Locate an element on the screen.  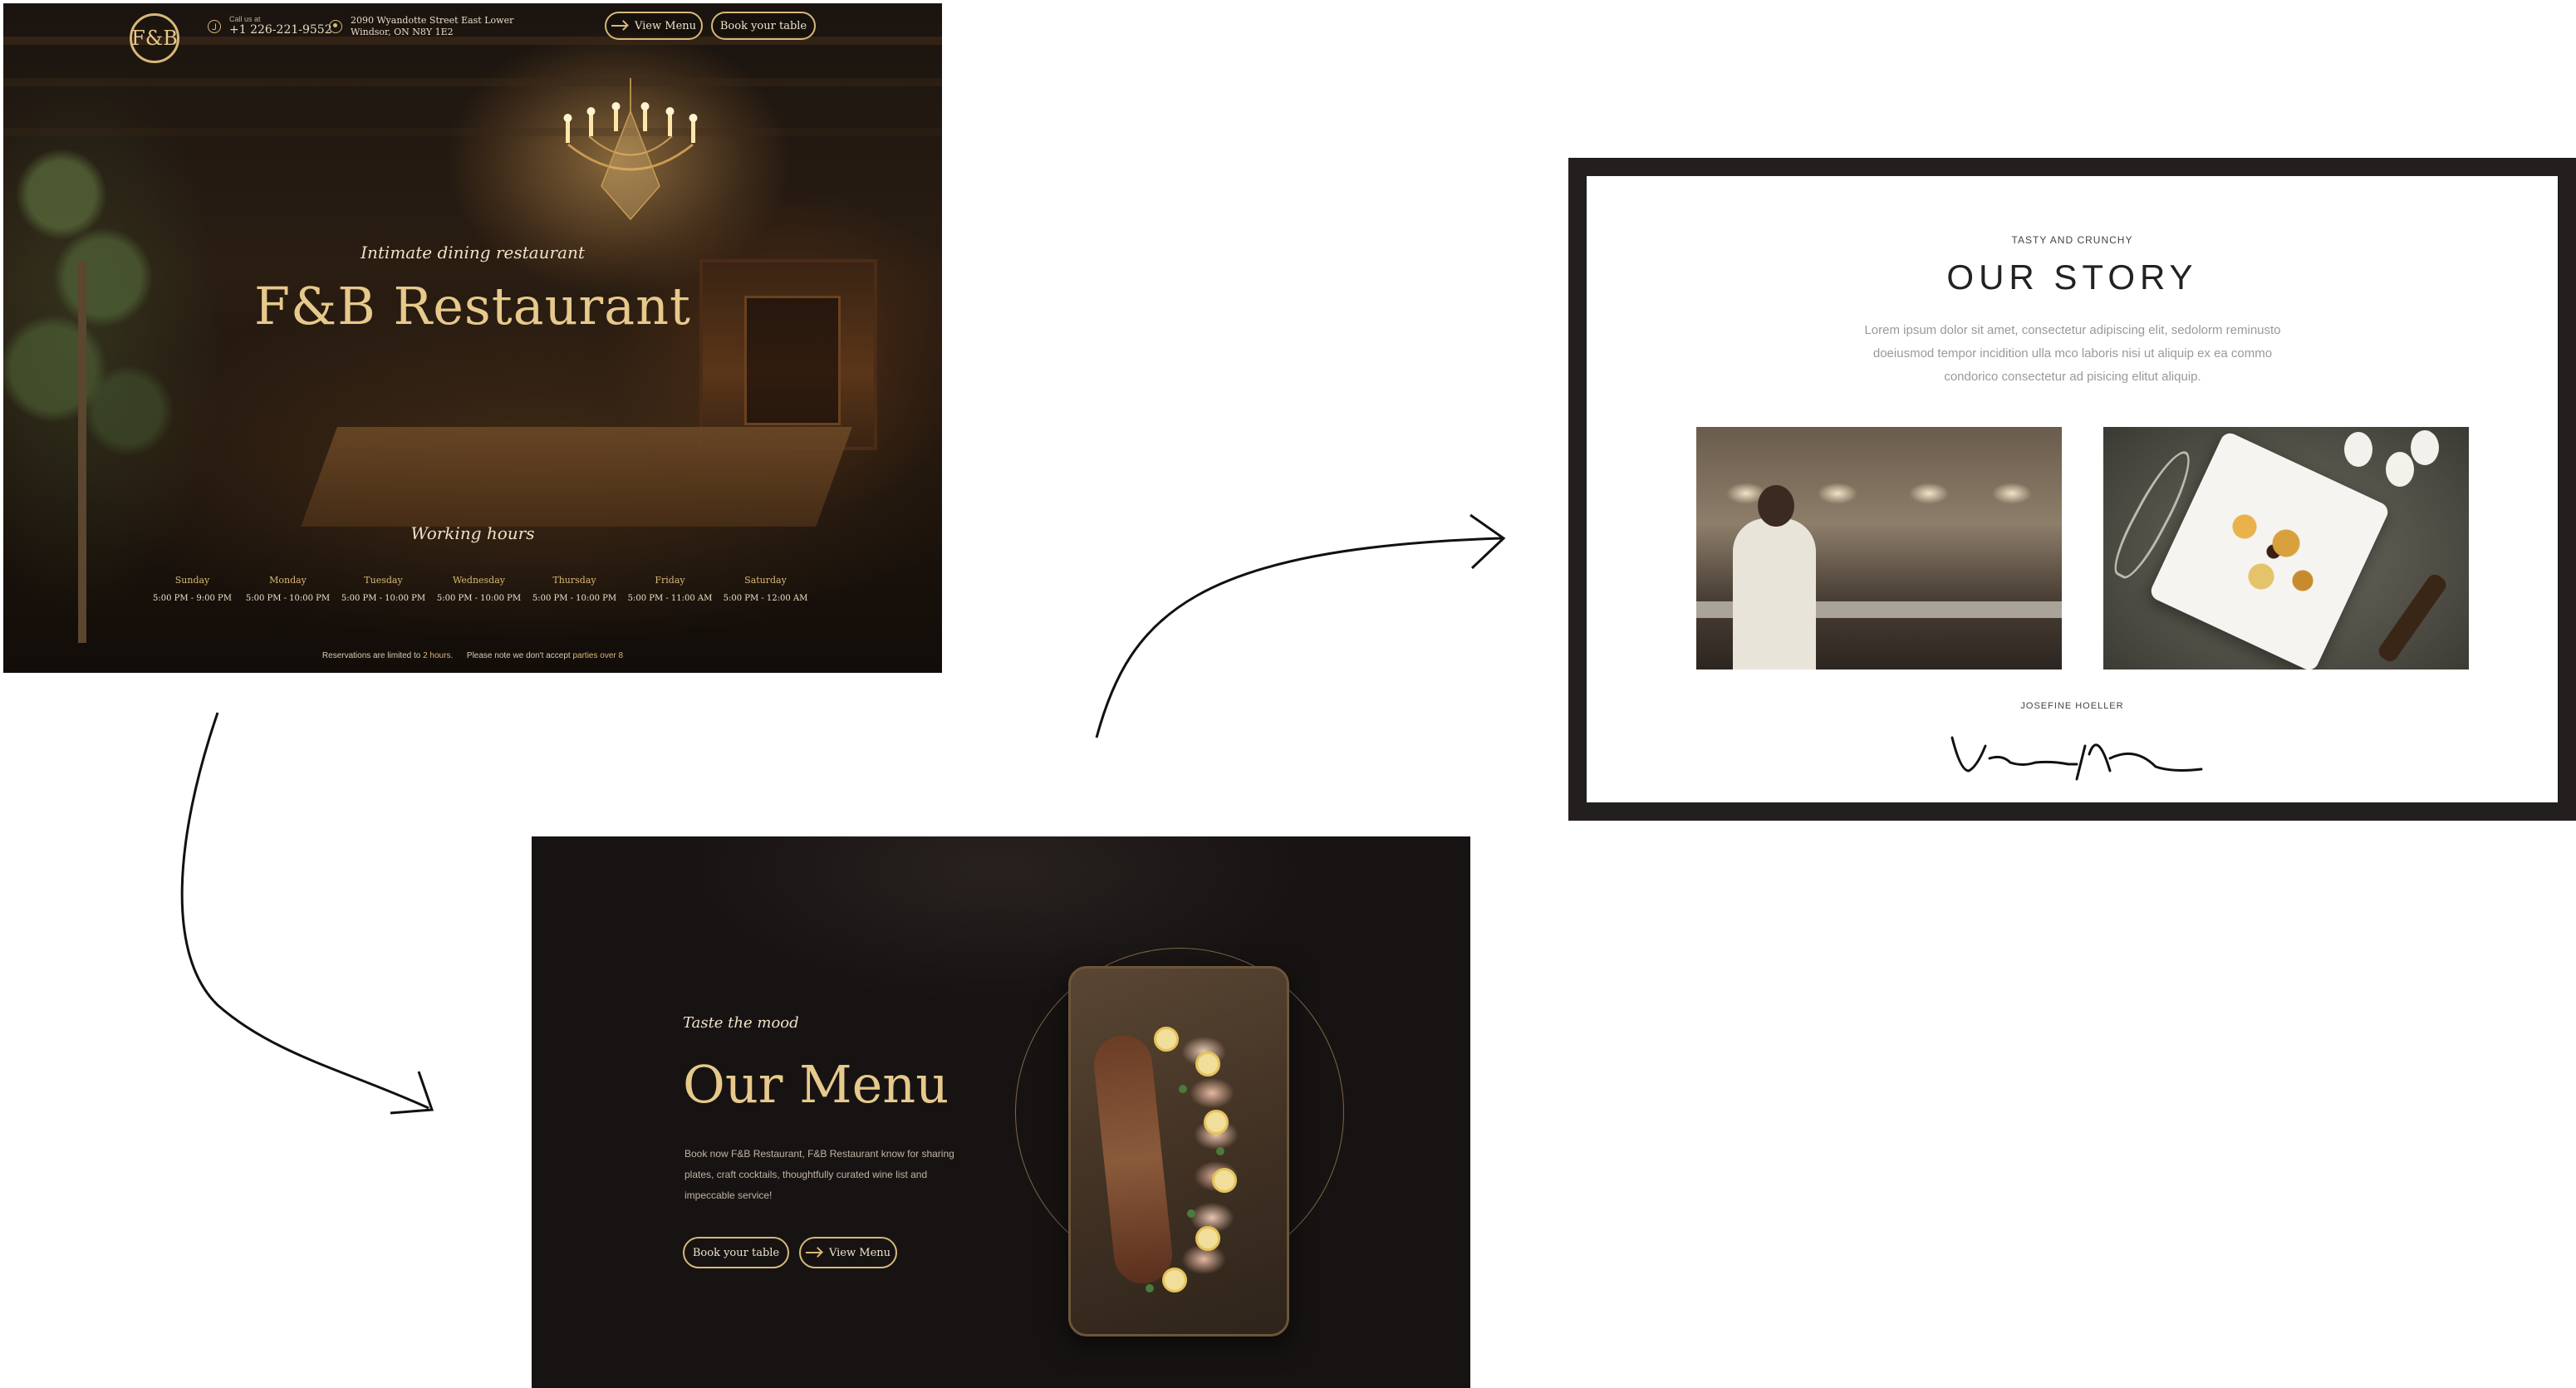
dining-table-image is located at coordinates (576, 477).